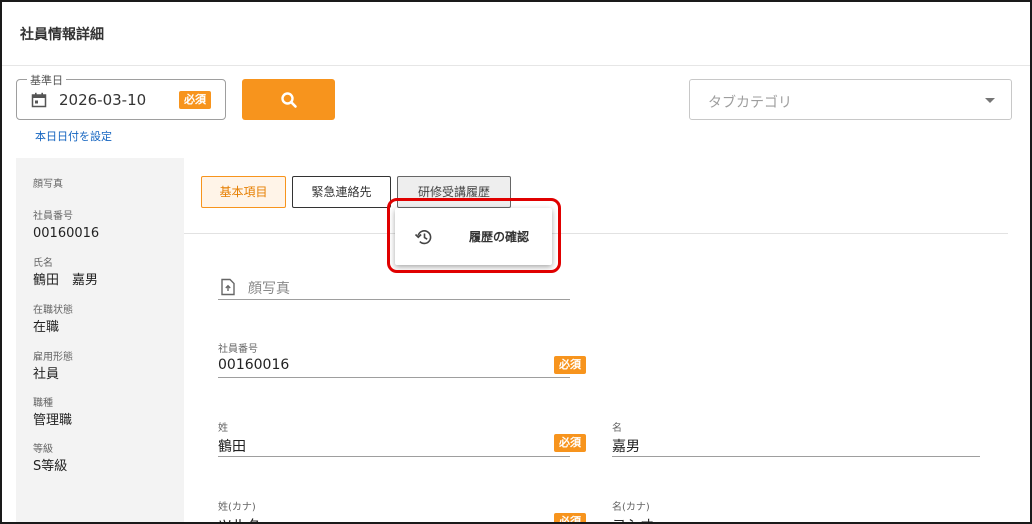 This screenshot has width=1032, height=524. I want to click on sidebar-item-label: 氏名, so click(43, 263).